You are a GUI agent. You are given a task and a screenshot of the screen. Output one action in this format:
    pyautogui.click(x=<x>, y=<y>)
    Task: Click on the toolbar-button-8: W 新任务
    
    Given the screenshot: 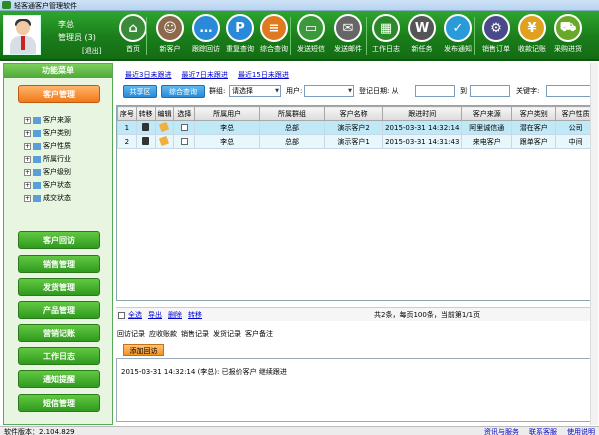 What is the action you would take?
    pyautogui.click(x=422, y=36)
    